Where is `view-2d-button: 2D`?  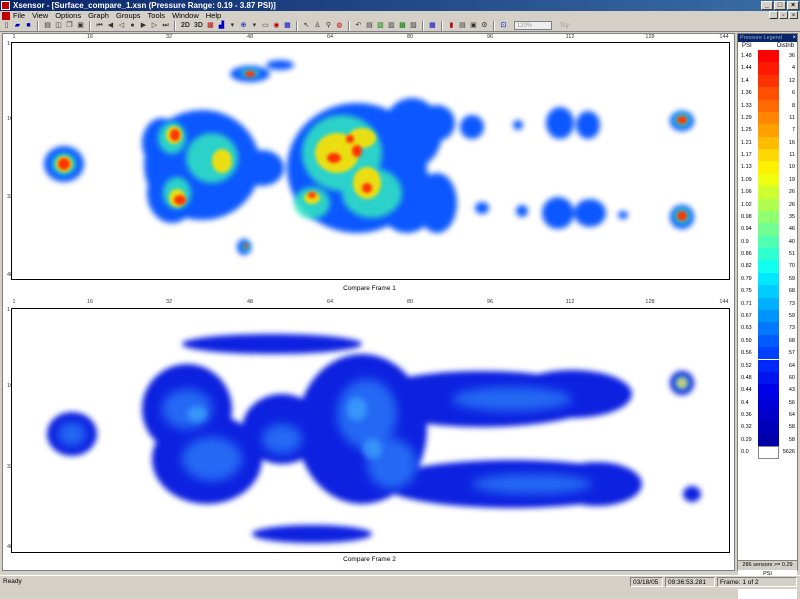
view-2d-button: 2D is located at coordinates (185, 25).